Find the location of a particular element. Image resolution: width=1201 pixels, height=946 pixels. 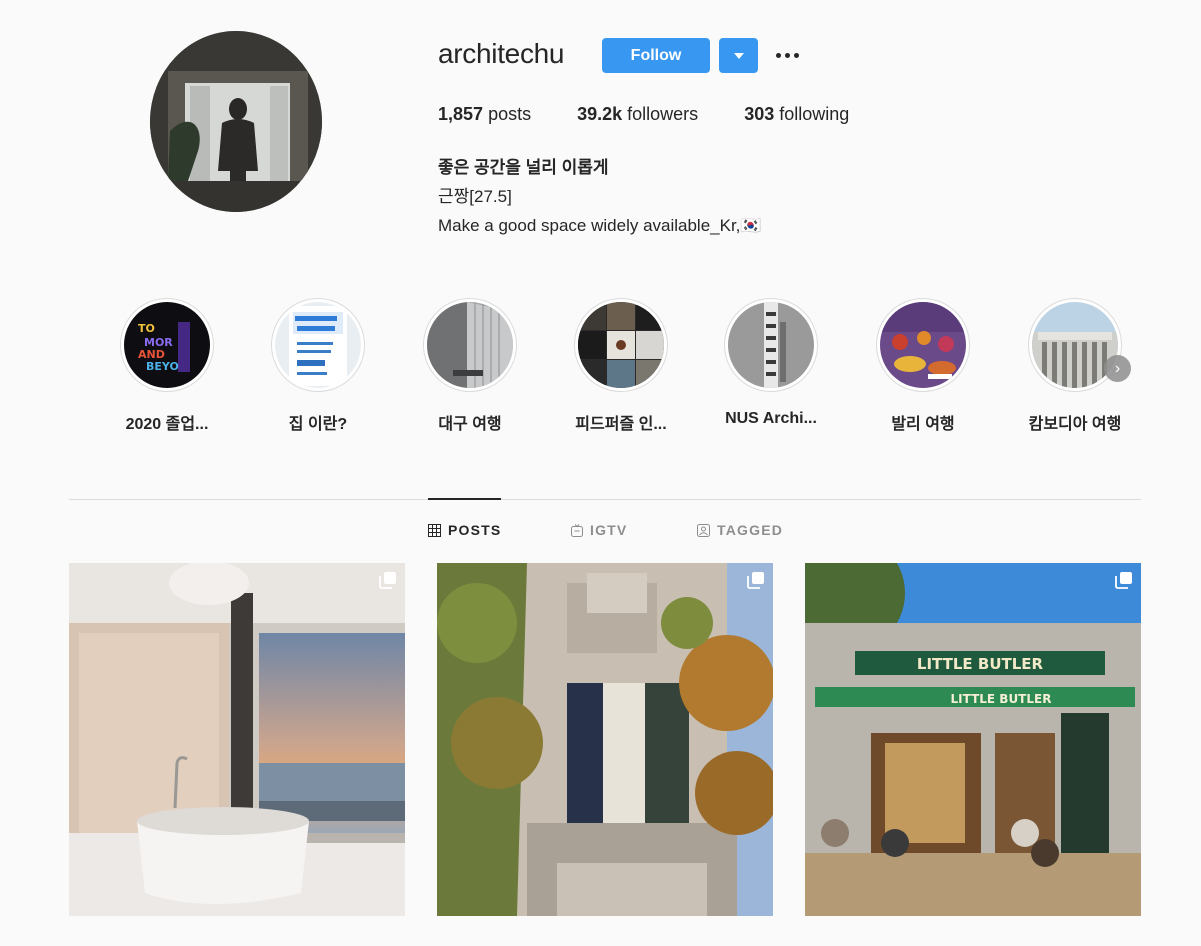

following-stat: 303 following is located at coordinates (796, 114).